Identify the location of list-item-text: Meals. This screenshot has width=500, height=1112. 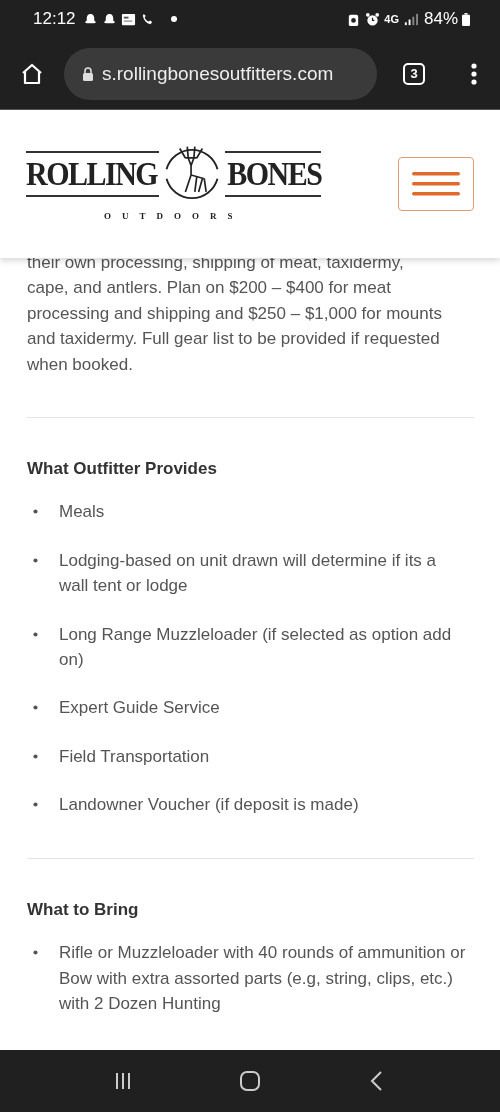
(82, 512).